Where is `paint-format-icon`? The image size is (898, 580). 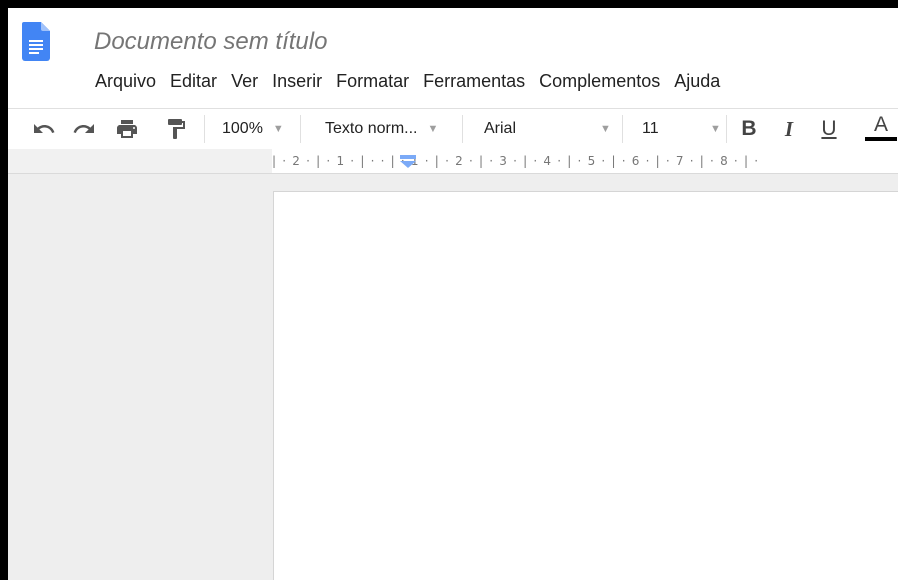
paint-format-icon is located at coordinates (176, 129).